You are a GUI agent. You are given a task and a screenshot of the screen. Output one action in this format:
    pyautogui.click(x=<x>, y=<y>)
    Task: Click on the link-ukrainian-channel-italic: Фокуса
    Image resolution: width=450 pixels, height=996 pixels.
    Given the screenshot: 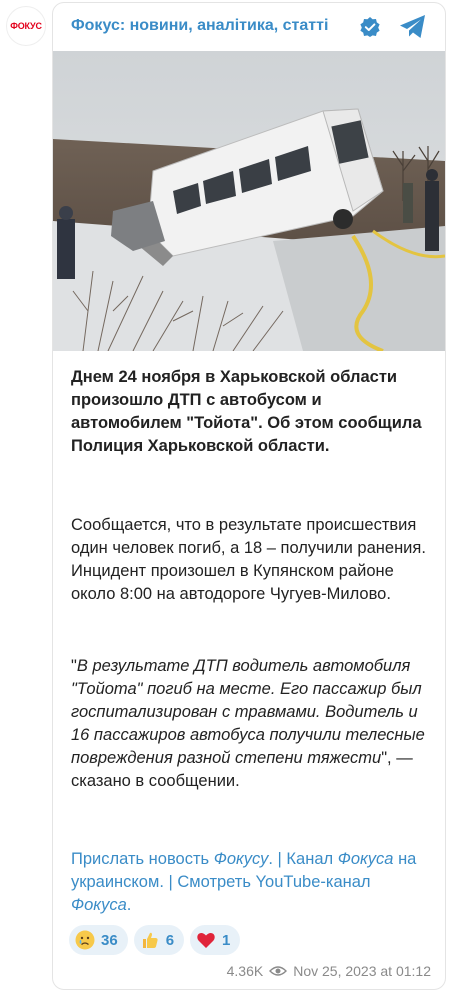 What is the action you would take?
    pyautogui.click(x=365, y=859)
    